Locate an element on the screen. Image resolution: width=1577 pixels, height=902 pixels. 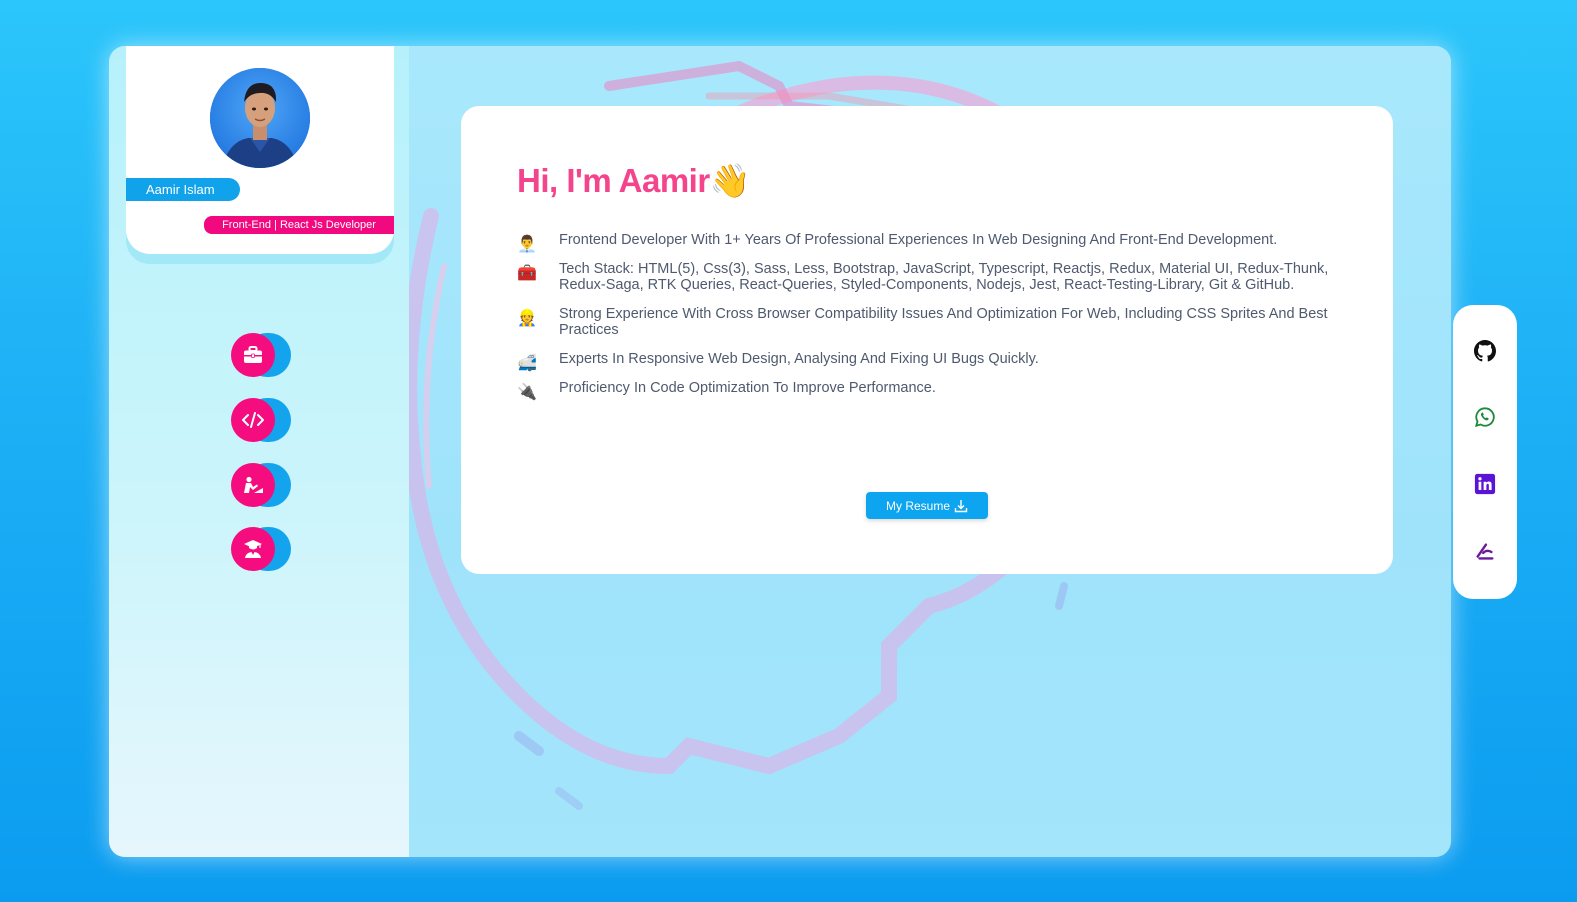
whatsapp-icon is located at coordinates (1484, 417).